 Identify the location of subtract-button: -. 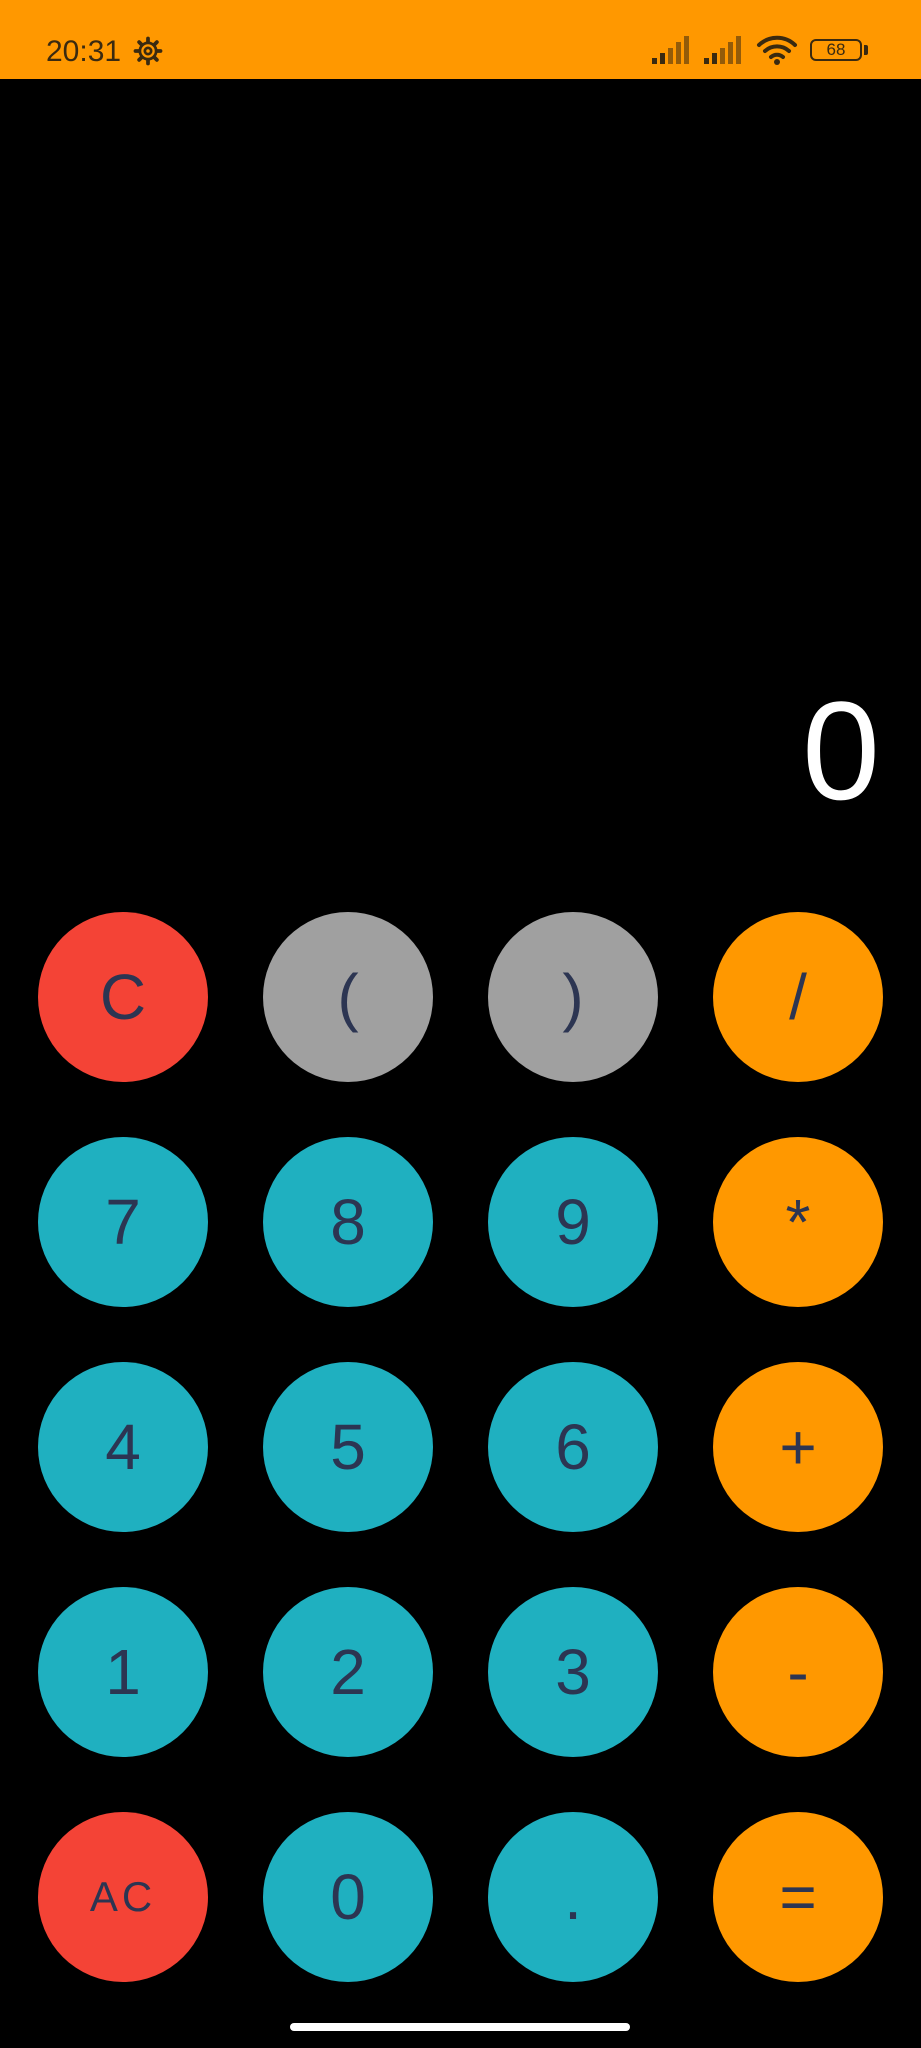
(798, 1672).